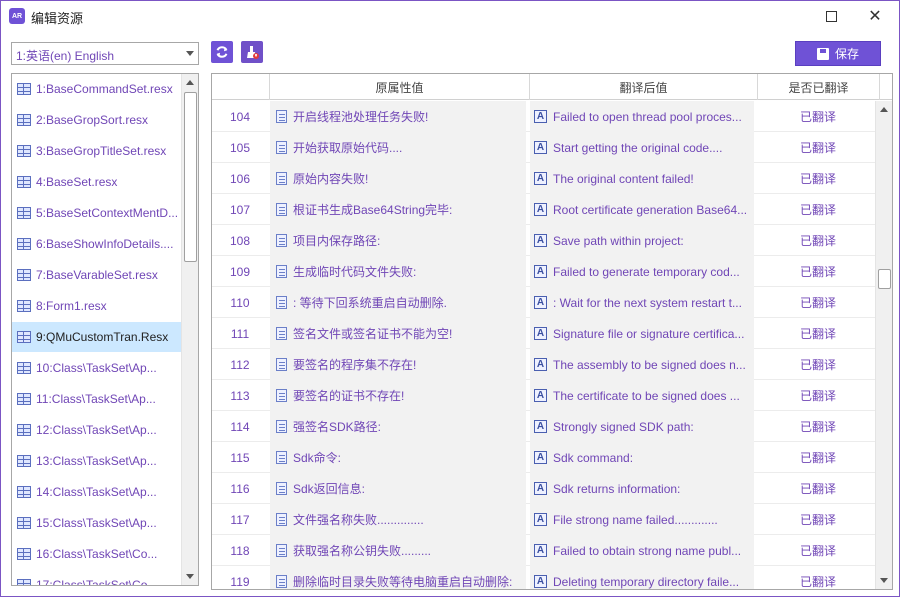 The image size is (900, 597). I want to click on row-number: 114, so click(240, 426).